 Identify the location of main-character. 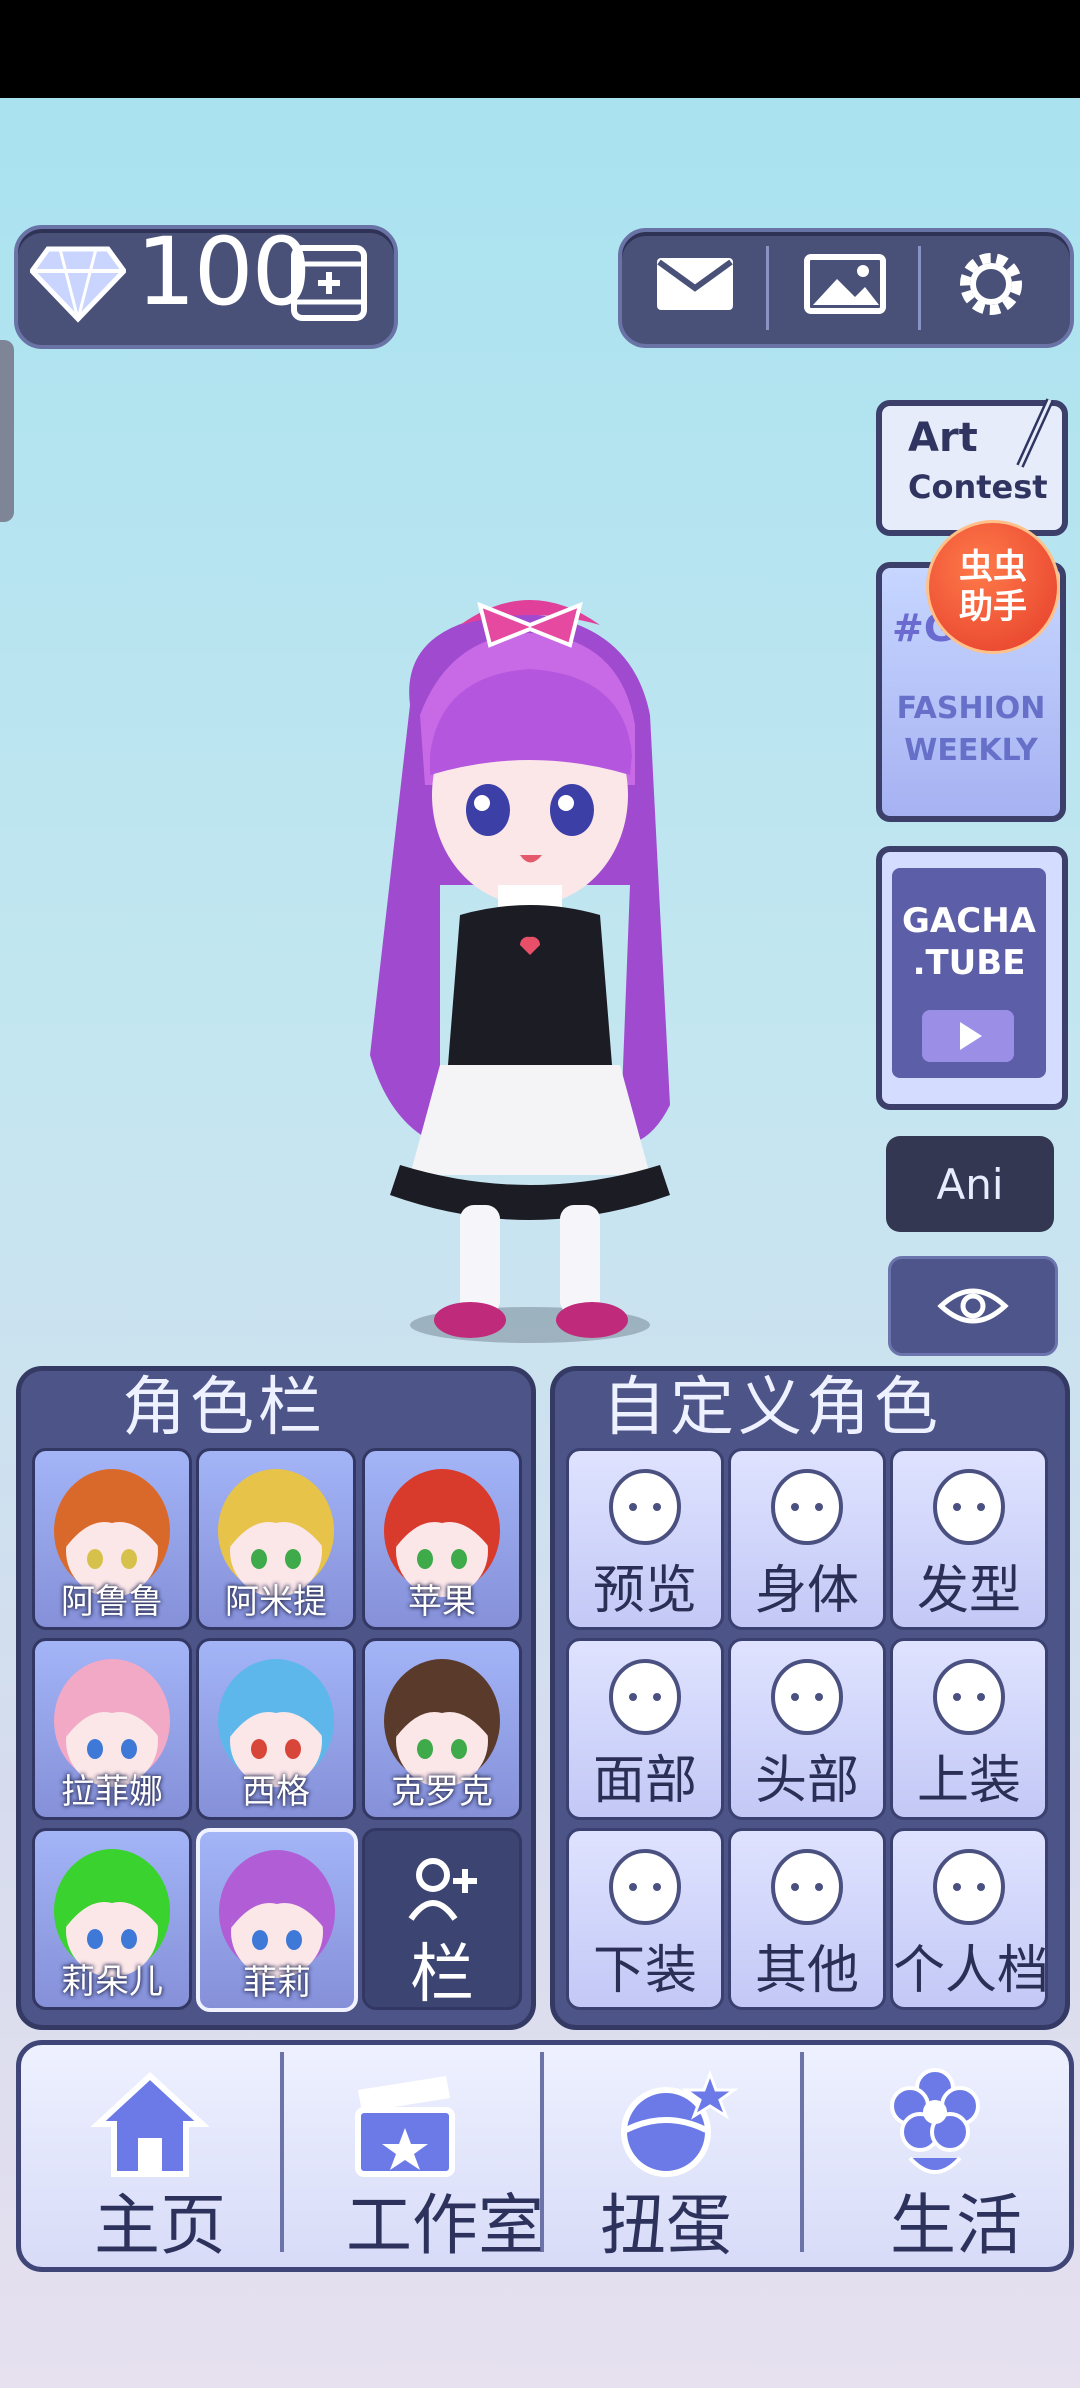
(530, 965).